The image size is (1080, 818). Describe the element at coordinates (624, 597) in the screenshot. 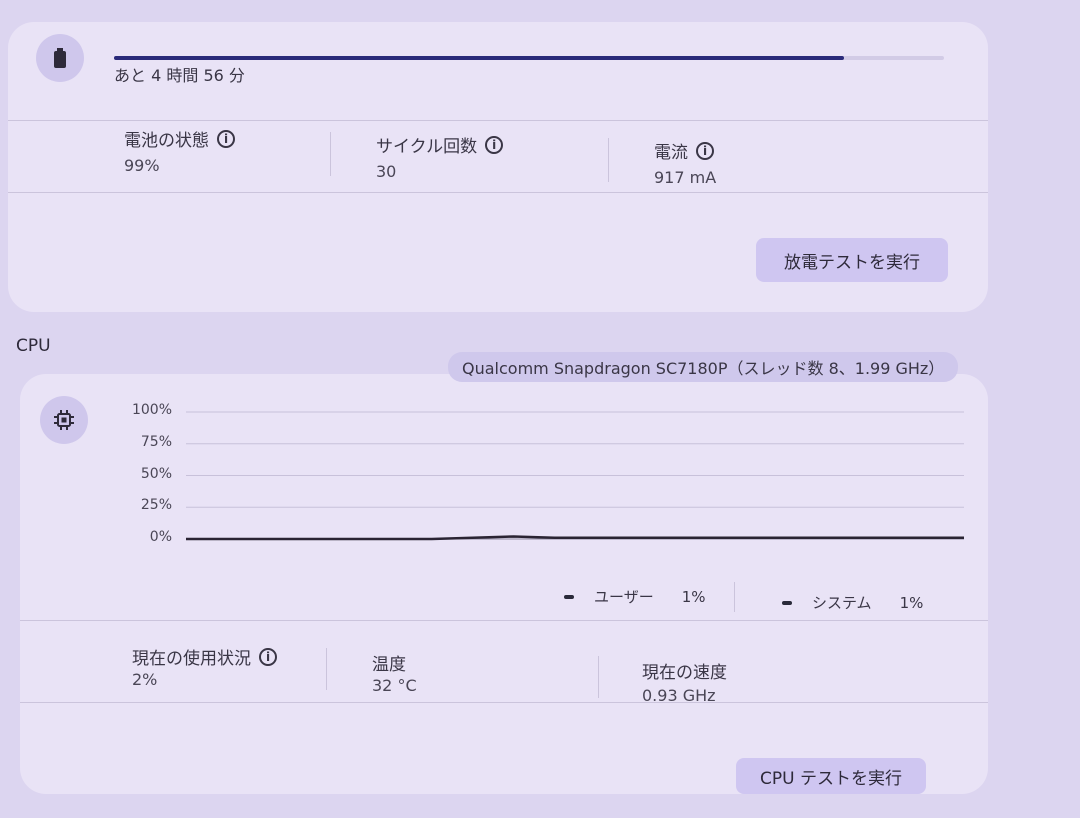

I see `legend-user-label: ユーザー` at that location.